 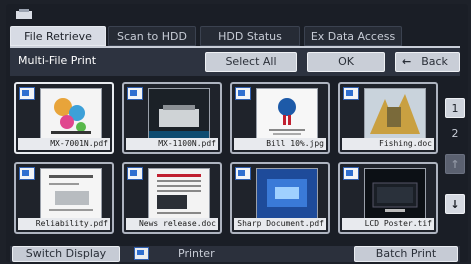 I want to click on file-tile: Fishing.doc, so click(x=388, y=118).